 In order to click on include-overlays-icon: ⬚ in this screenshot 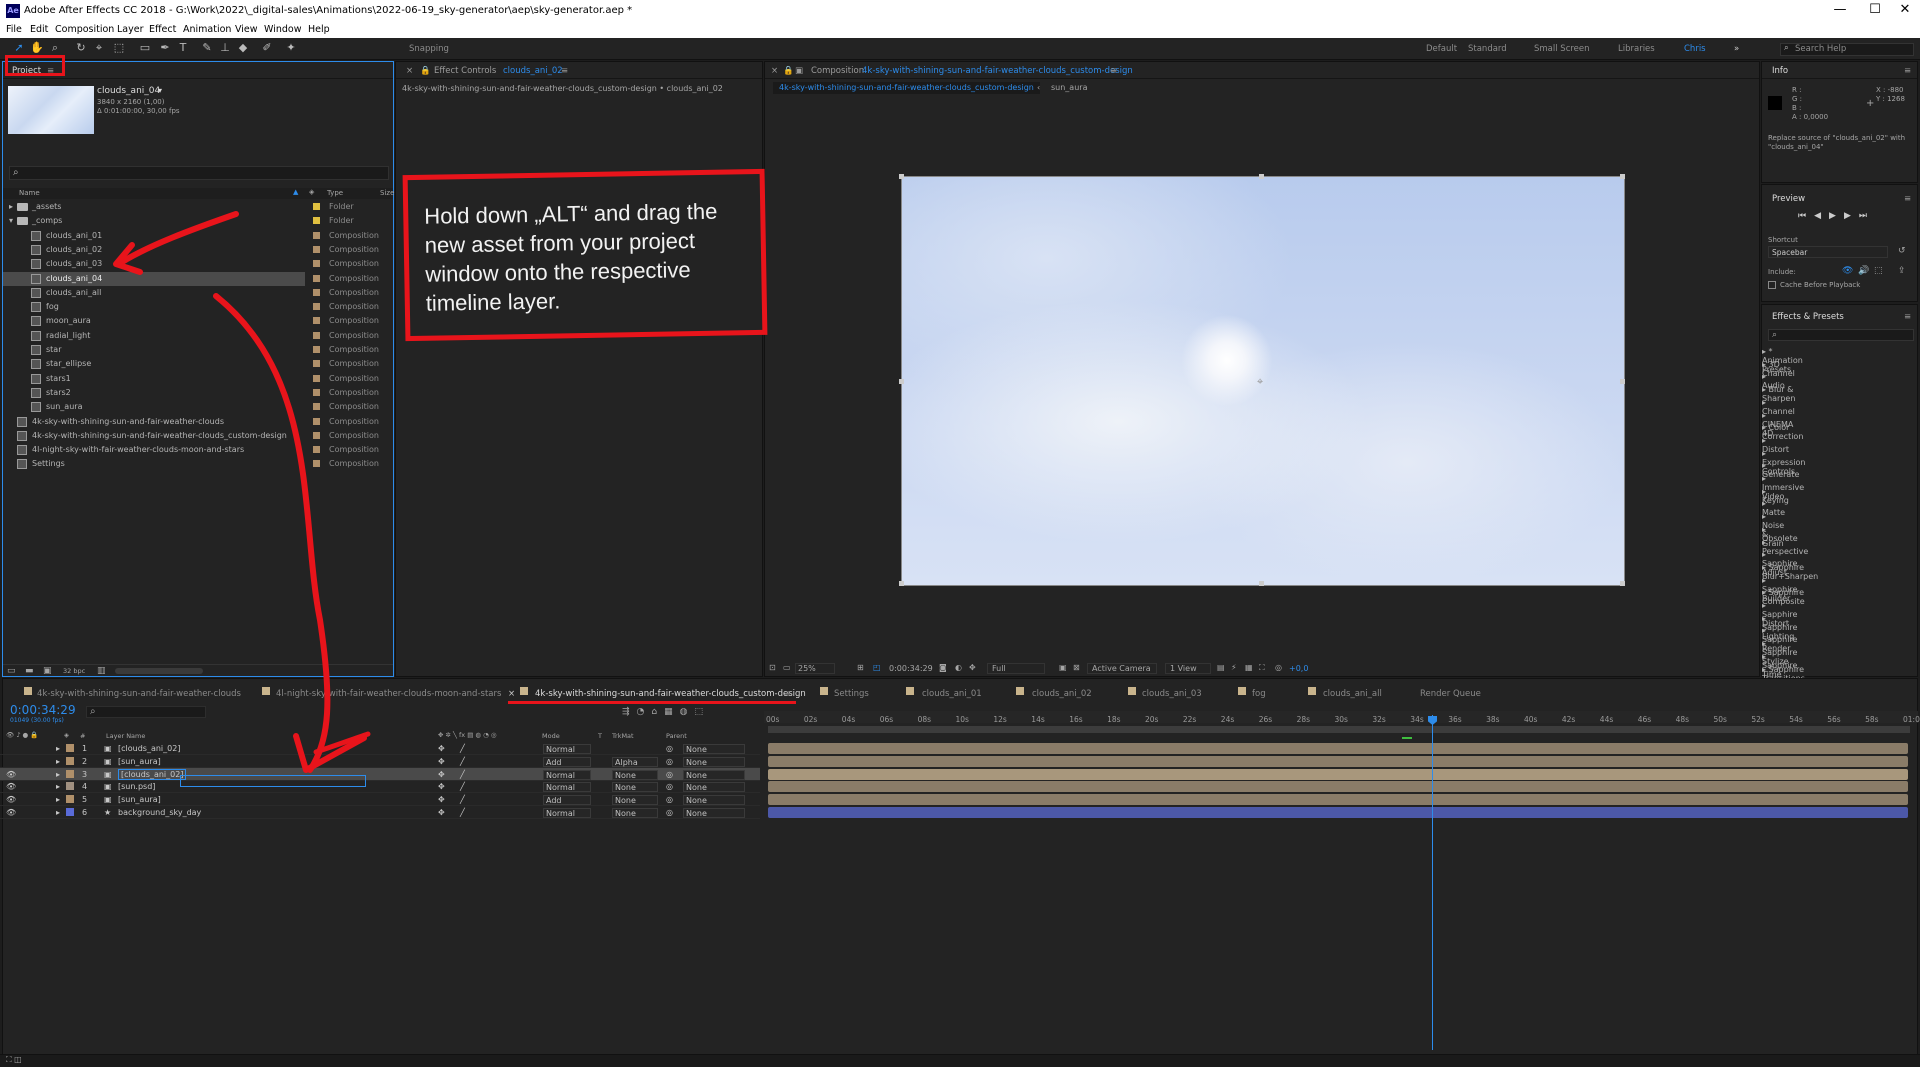, I will do `click(1878, 271)`.